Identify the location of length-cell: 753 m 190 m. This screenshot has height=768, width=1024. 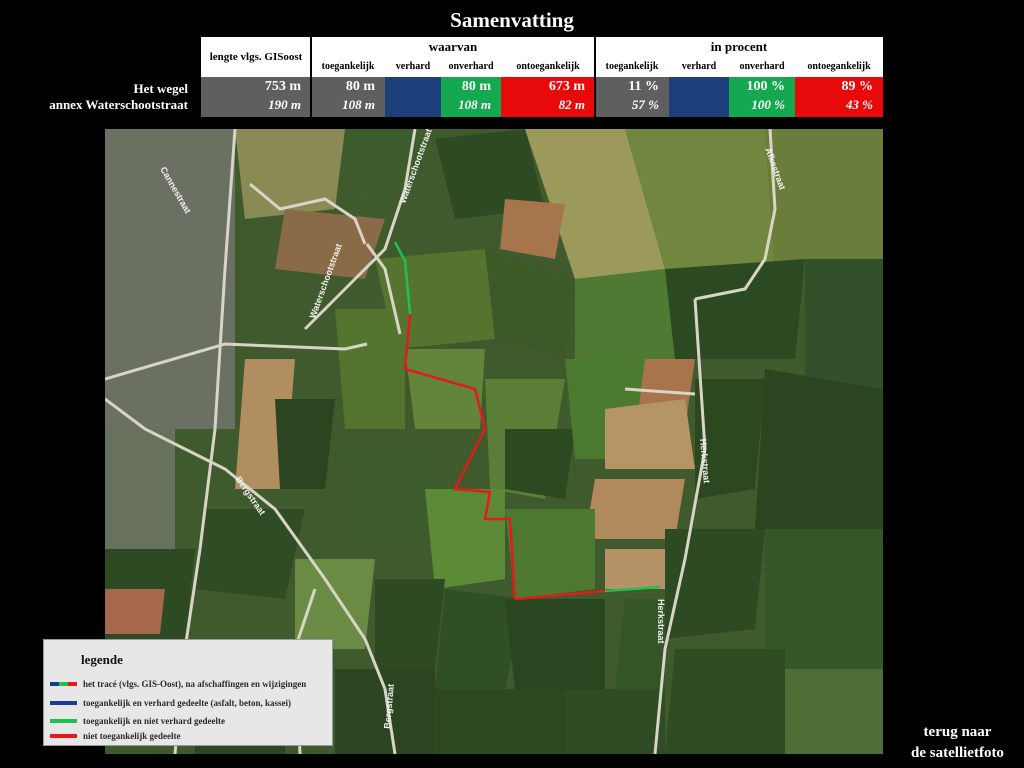
(256, 97).